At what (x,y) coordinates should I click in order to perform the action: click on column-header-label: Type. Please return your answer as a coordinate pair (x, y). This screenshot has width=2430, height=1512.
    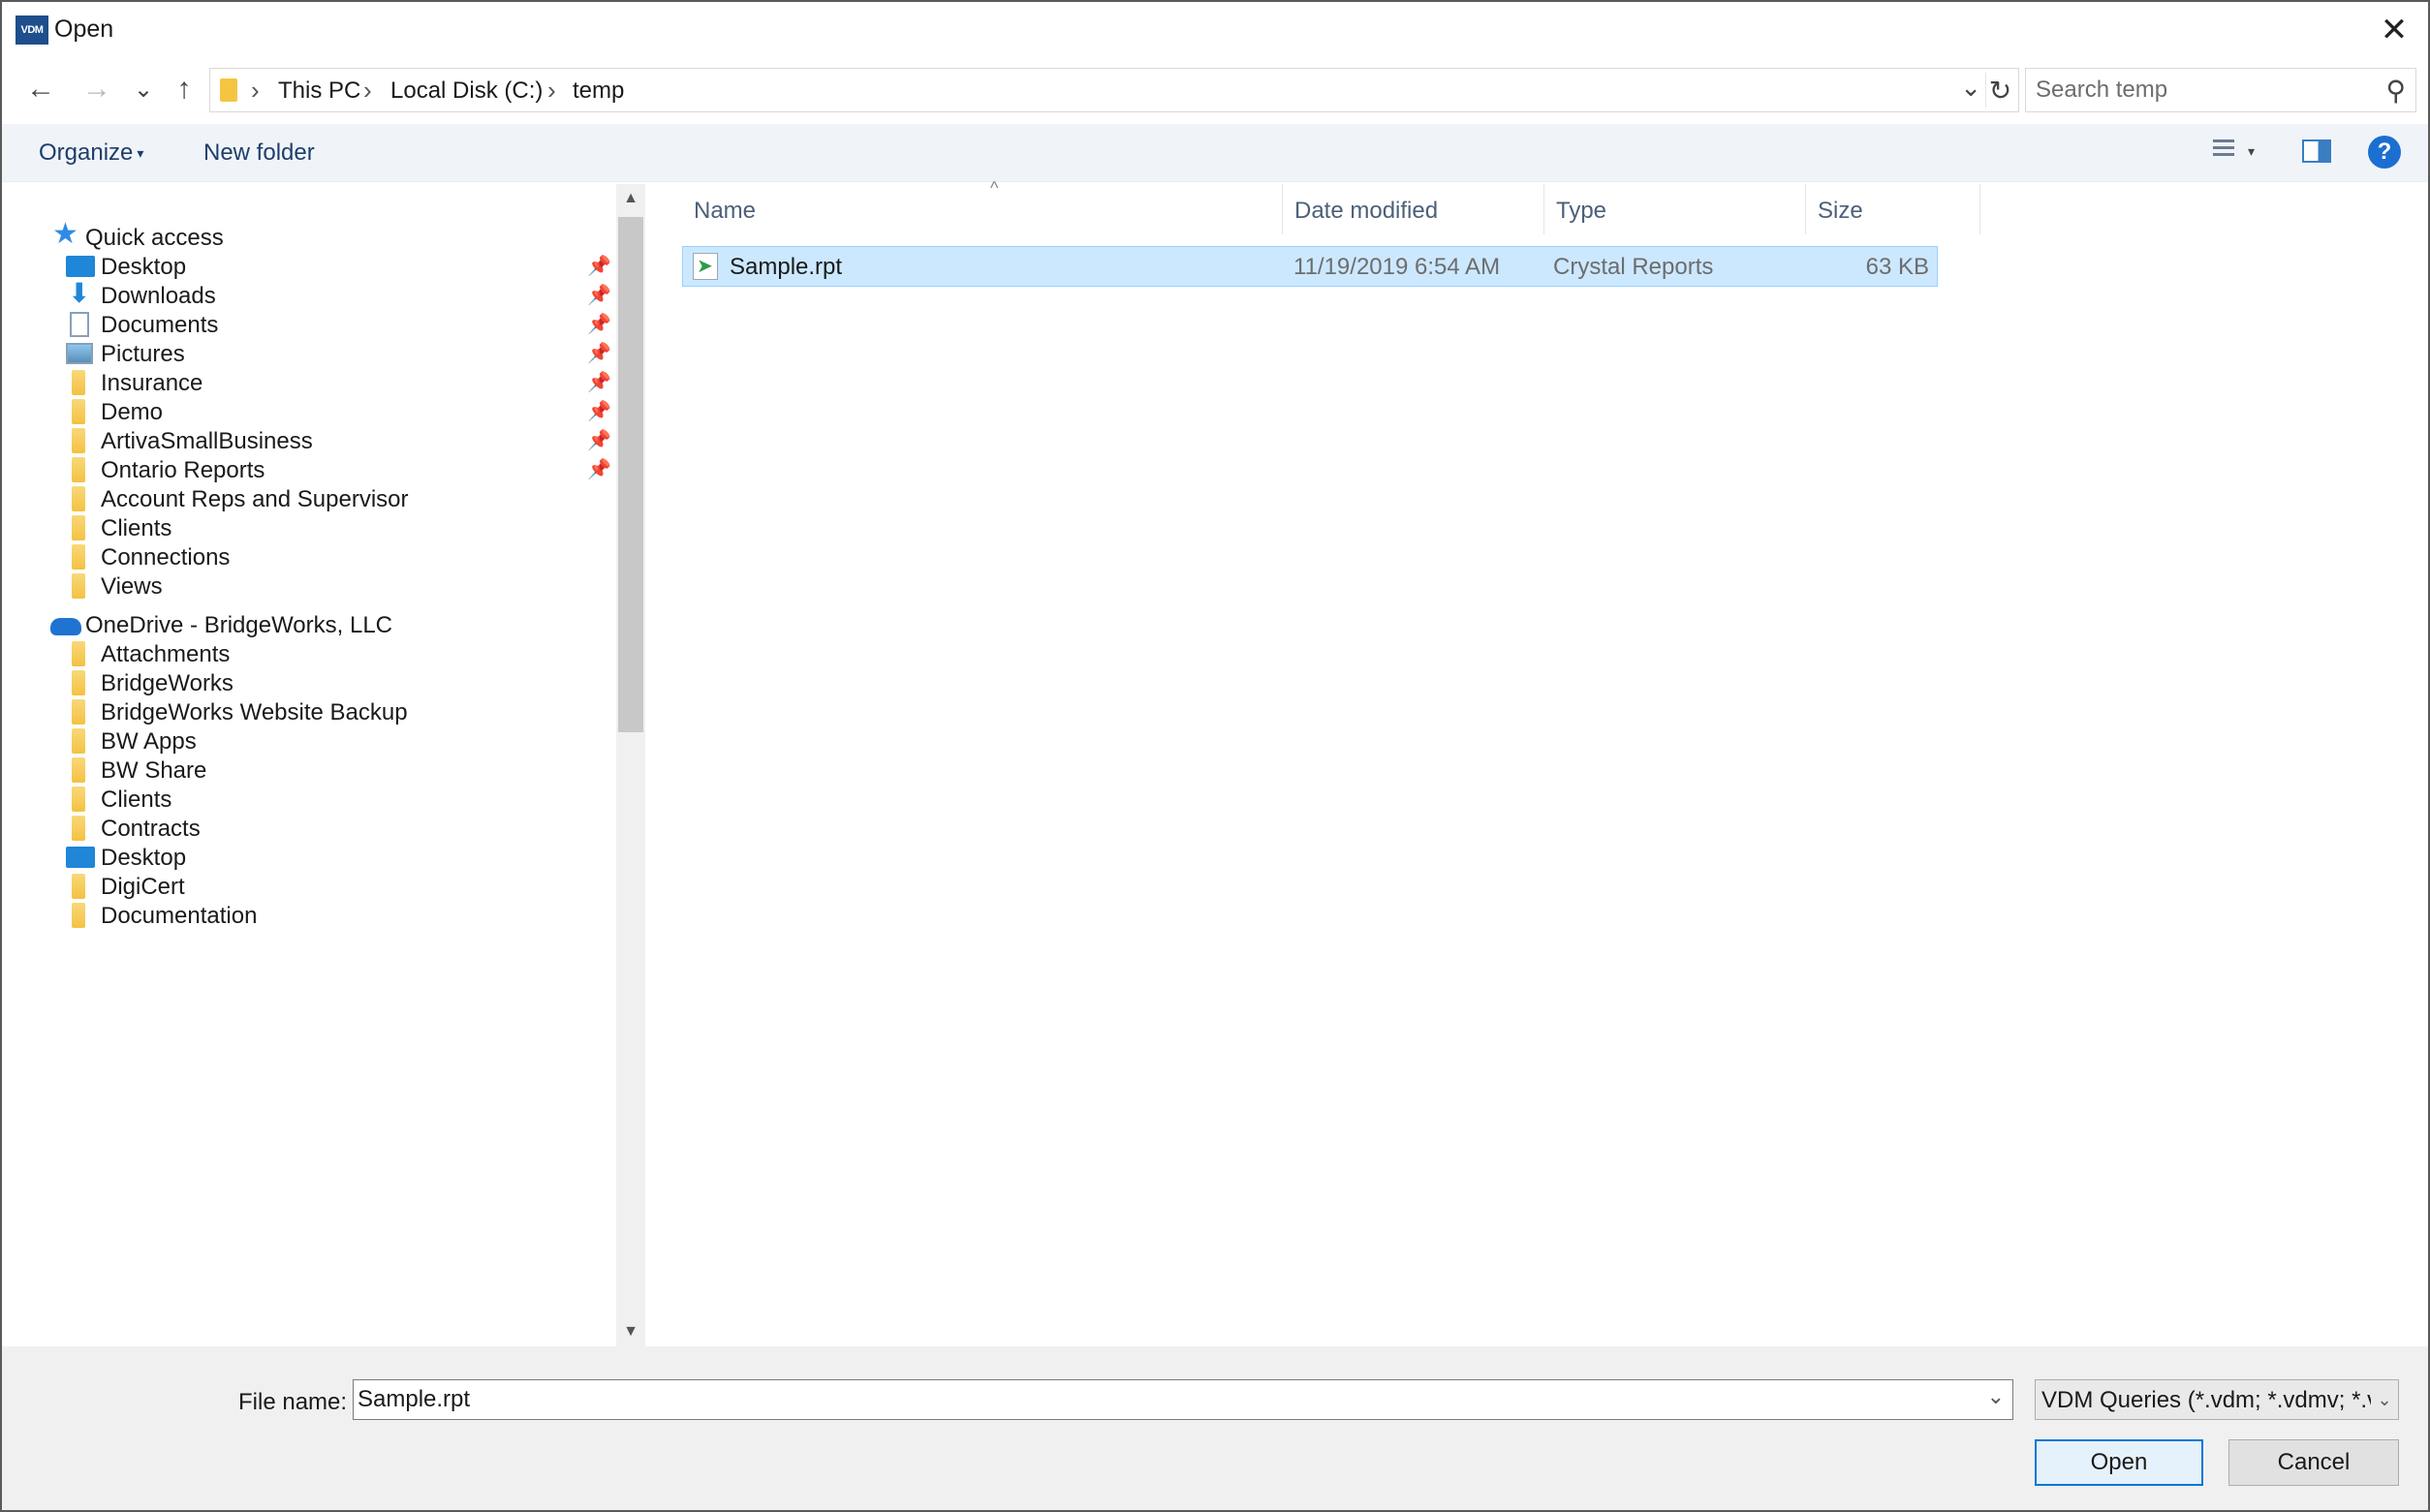
    Looking at the image, I should click on (1581, 211).